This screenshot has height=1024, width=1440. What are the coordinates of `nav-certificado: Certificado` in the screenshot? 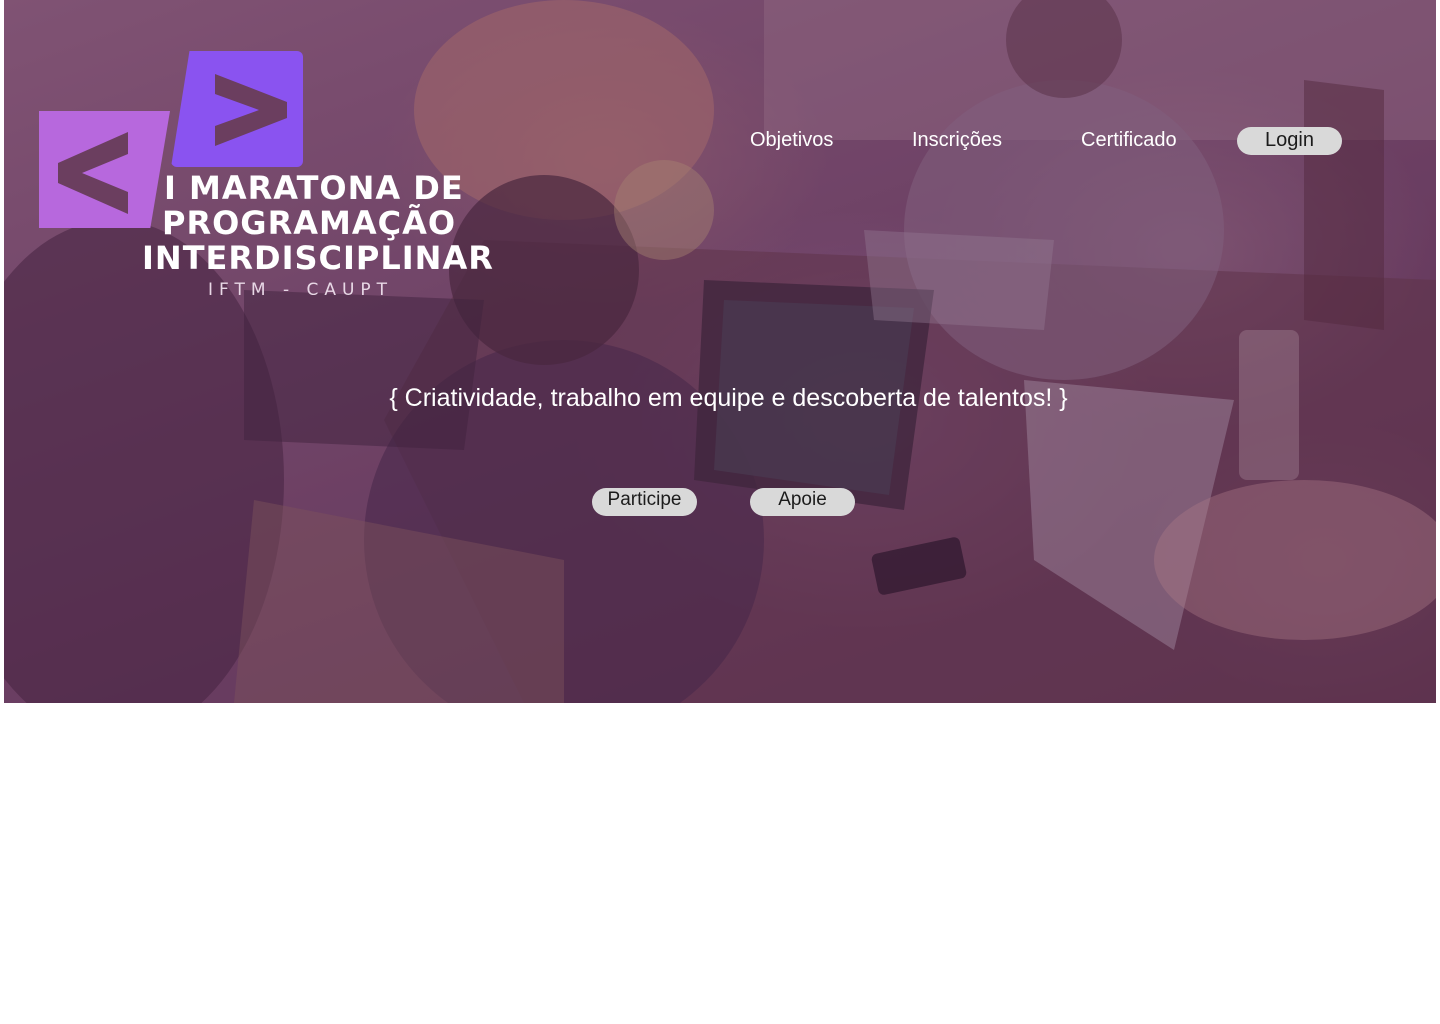 It's located at (1129, 140).